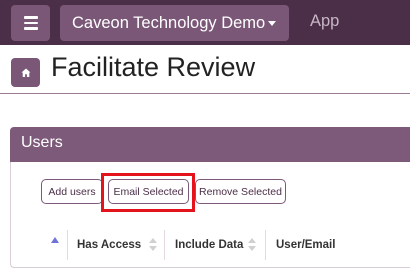 The width and height of the screenshot is (410, 268). Describe the element at coordinates (169, 22) in the screenshot. I see `organization-dropdown-label: Caveon Technology Demo` at that location.